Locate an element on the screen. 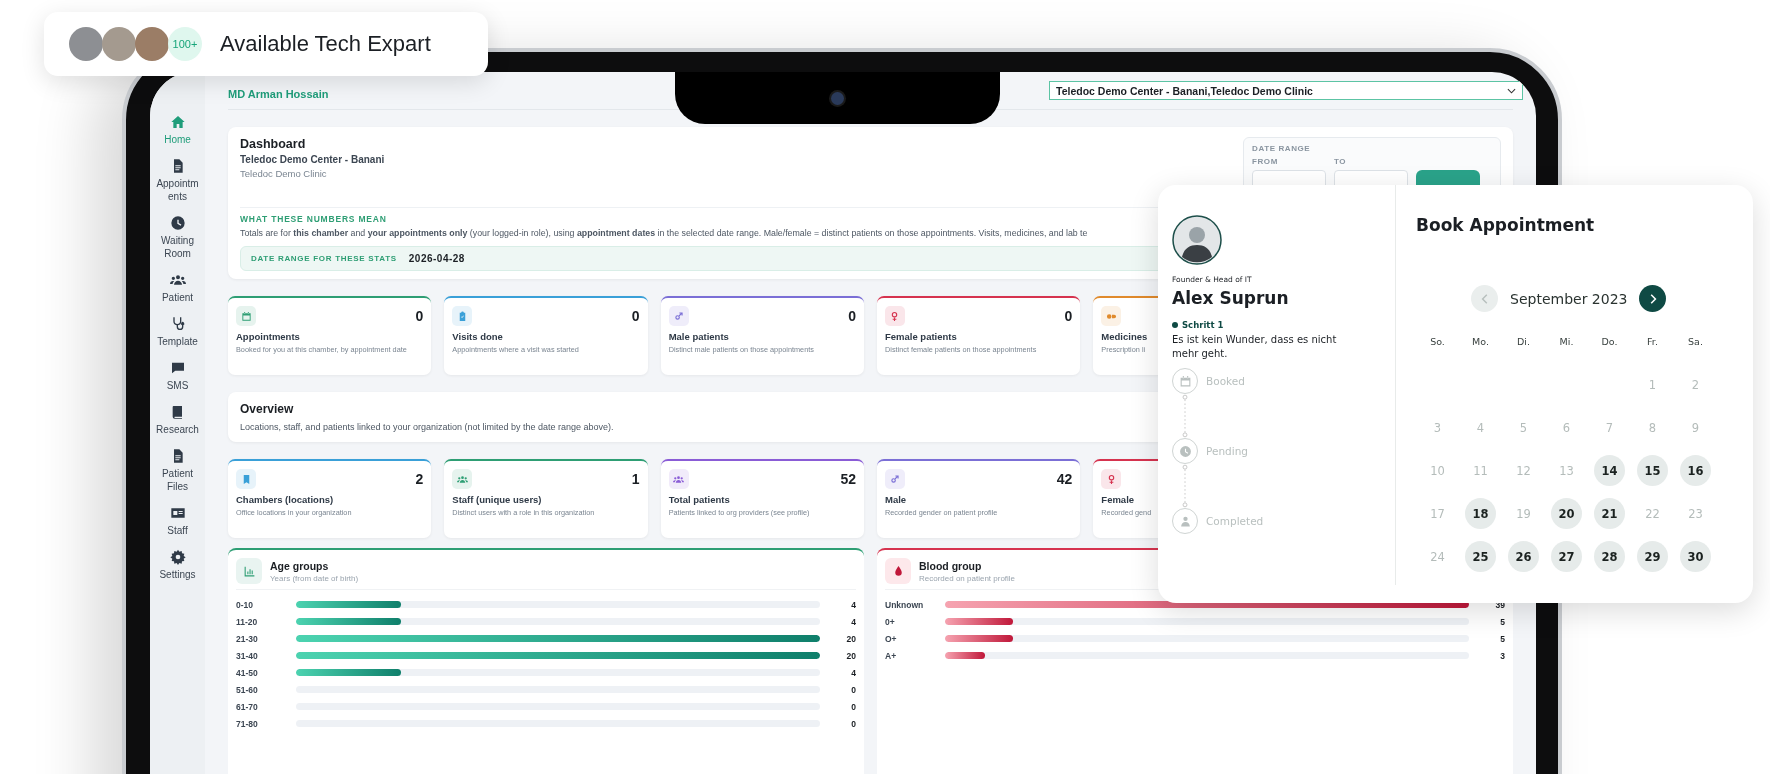 The width and height of the screenshot is (1770, 774). clinic-select: Teledoc Demo Center - Banani,Teledoc Demo Clinic is located at coordinates (1286, 90).